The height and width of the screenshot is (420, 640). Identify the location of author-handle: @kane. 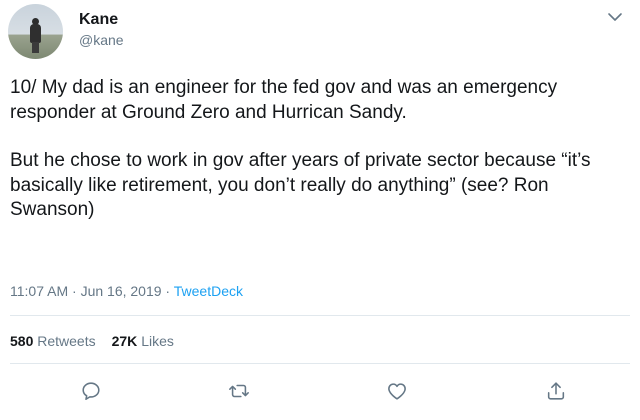
(101, 40).